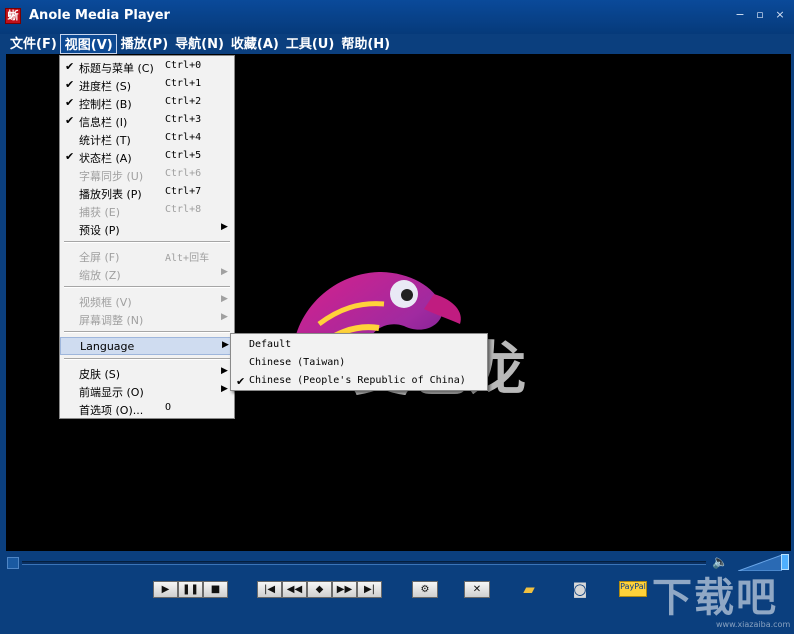 The height and width of the screenshot is (634, 794). I want to click on menu-item-playlist: 播放列表 (P) Ctrl+7, so click(147, 193).